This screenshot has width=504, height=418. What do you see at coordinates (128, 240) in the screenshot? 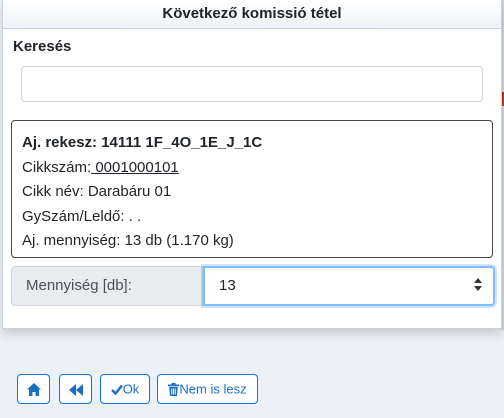
I see `recommended-qty-line: Aj. mennyiség: 13 db (1.170 kg)` at bounding box center [128, 240].